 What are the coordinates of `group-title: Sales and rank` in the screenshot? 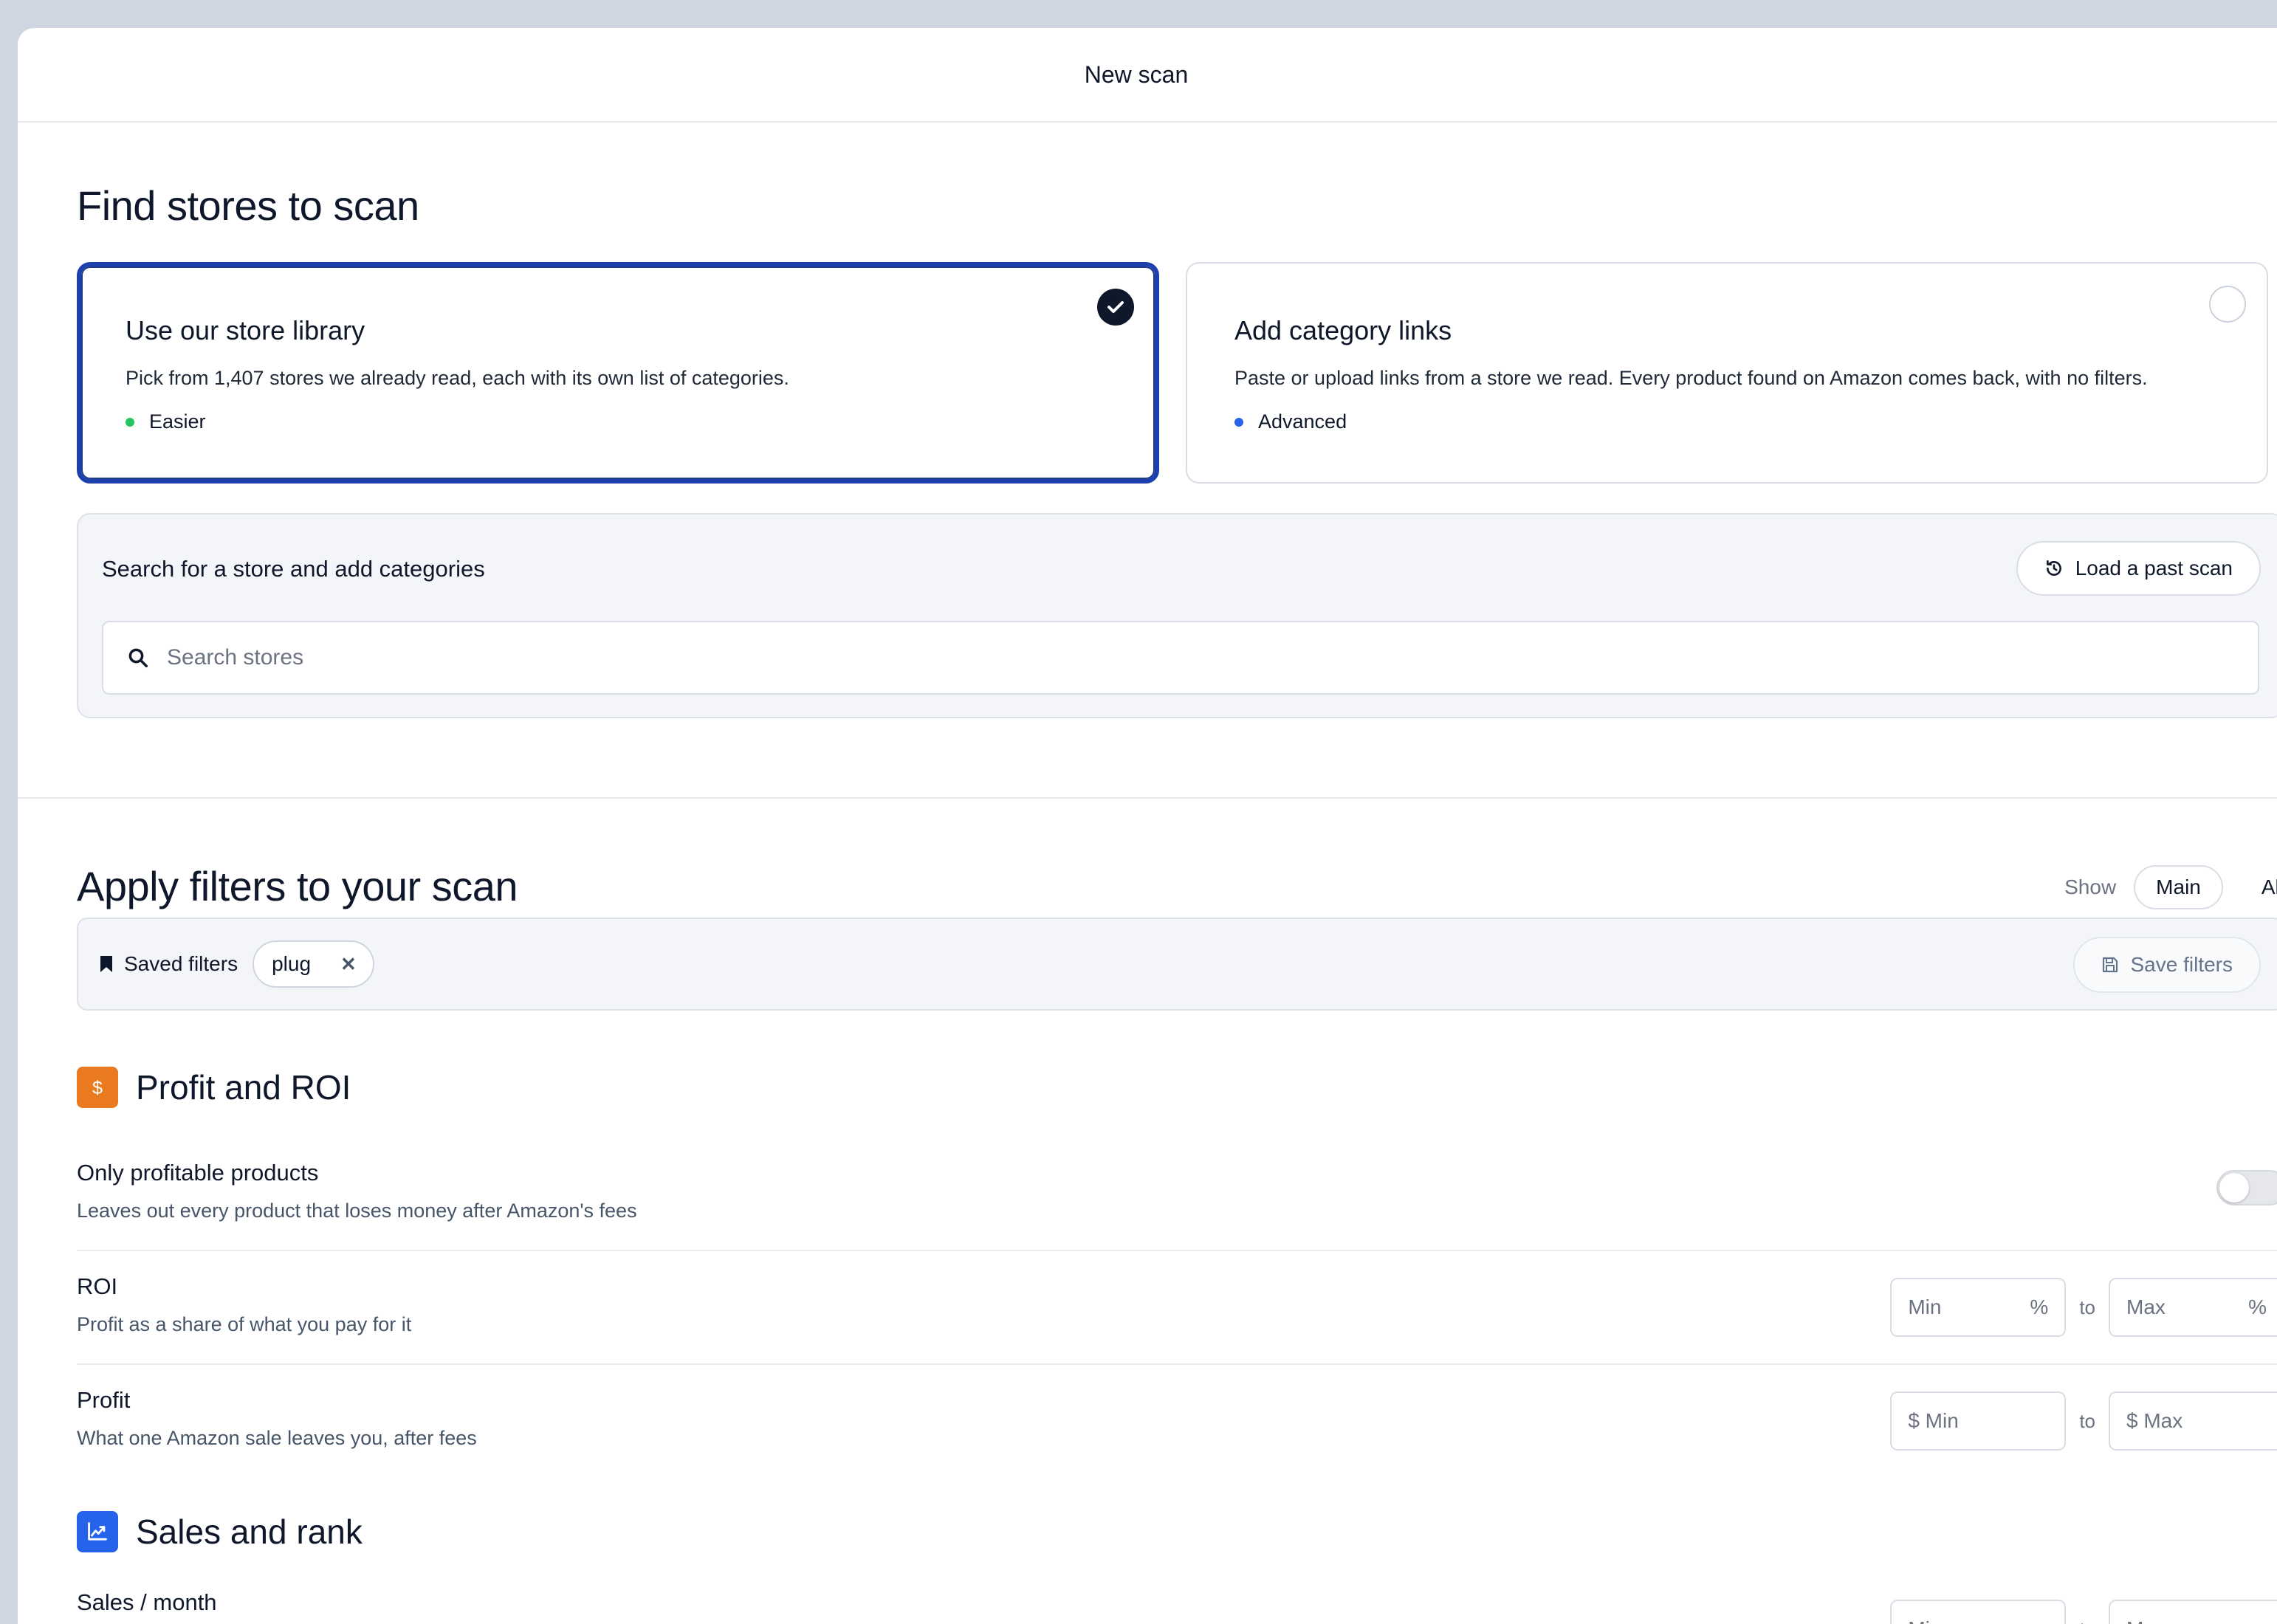 It's located at (250, 1532).